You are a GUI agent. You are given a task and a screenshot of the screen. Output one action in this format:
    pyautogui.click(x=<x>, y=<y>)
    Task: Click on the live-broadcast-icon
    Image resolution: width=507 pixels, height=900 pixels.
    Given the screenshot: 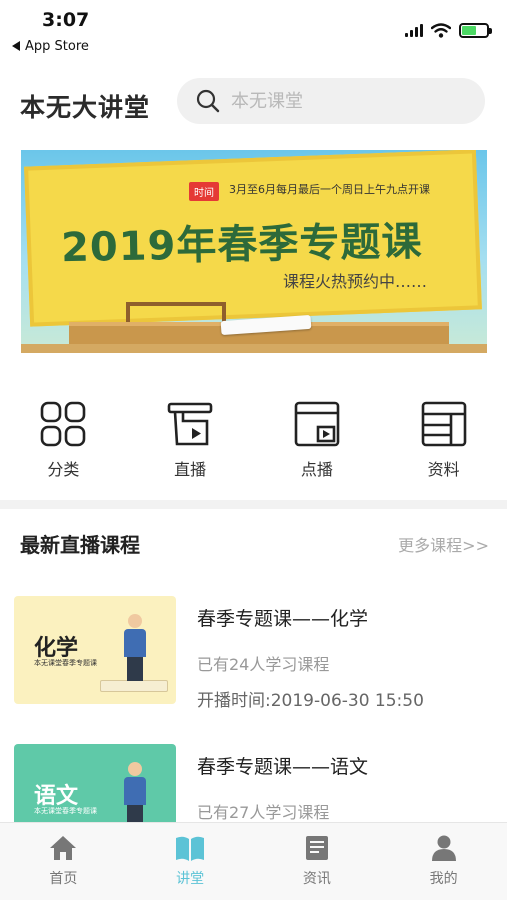 What is the action you would take?
    pyautogui.click(x=190, y=424)
    